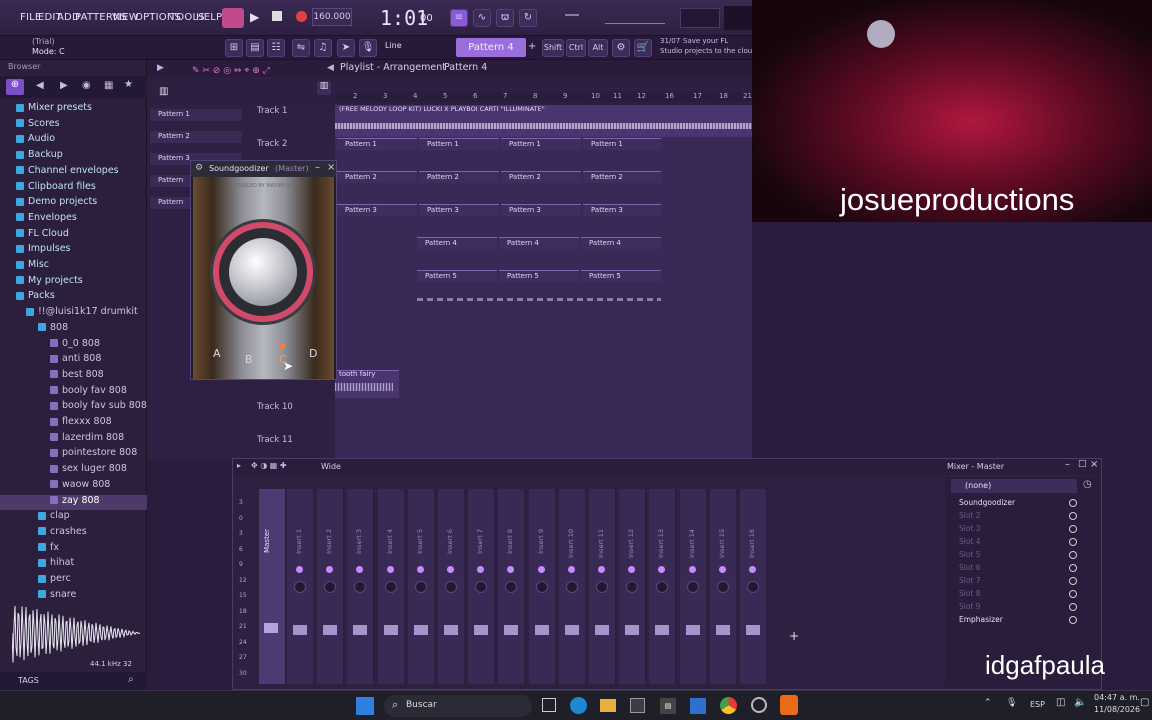 This screenshot has height=720, width=1152. Describe the element at coordinates (73, 470) in the screenshot. I see `browser-item: sex luger 808` at that location.